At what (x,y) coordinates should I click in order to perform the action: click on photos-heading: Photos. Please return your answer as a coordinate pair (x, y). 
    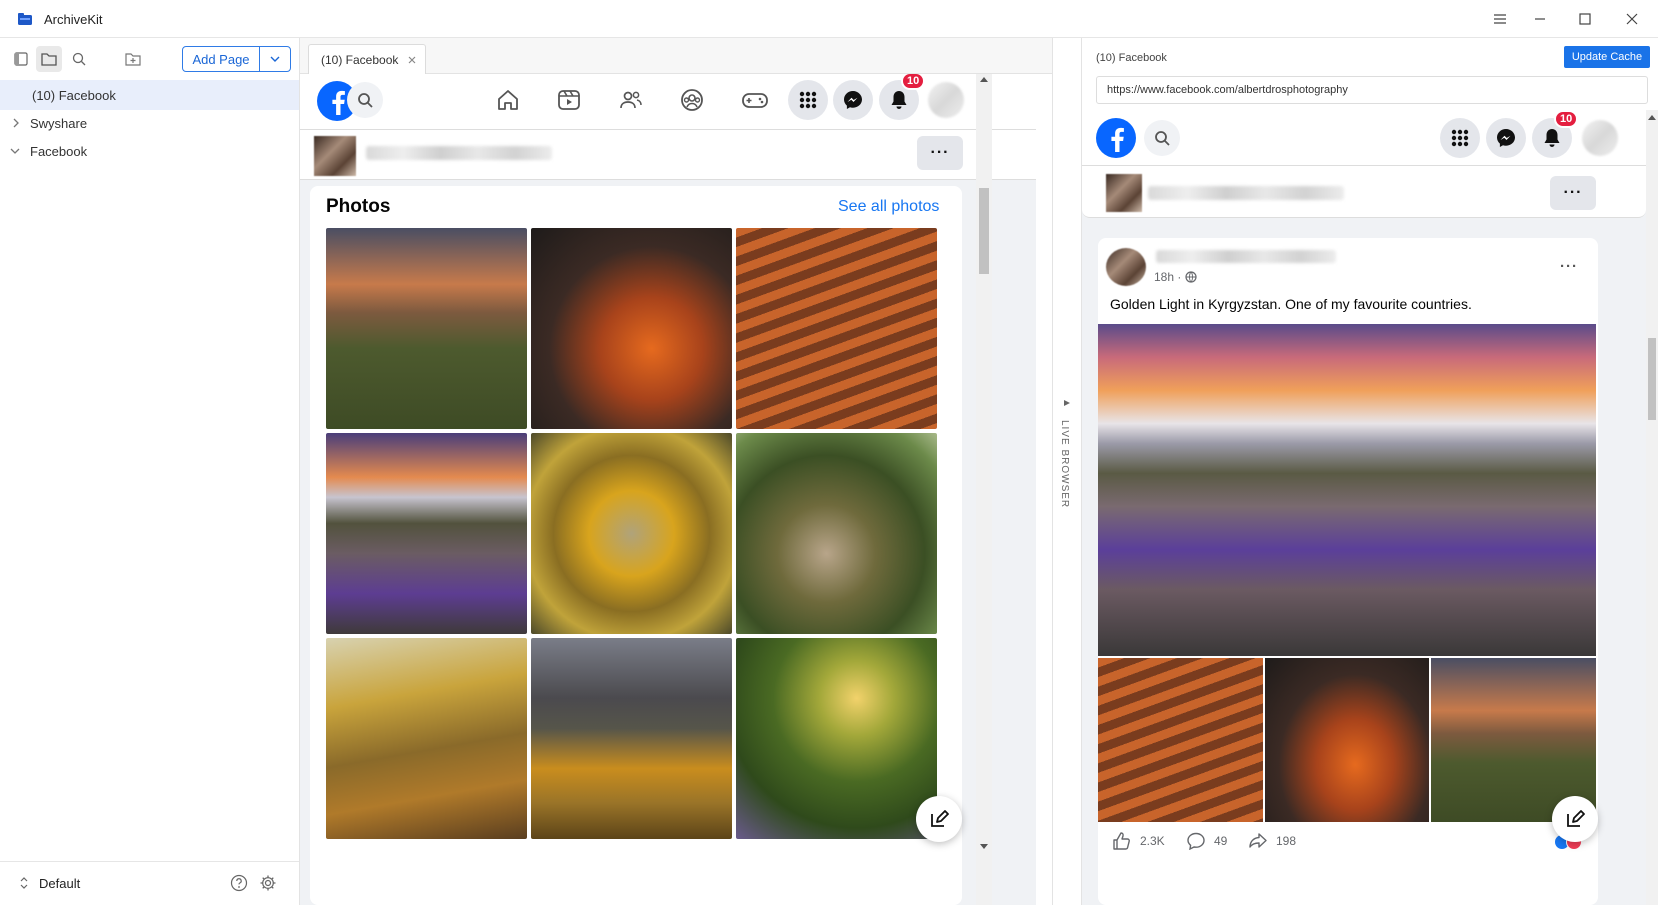
    Looking at the image, I should click on (358, 206).